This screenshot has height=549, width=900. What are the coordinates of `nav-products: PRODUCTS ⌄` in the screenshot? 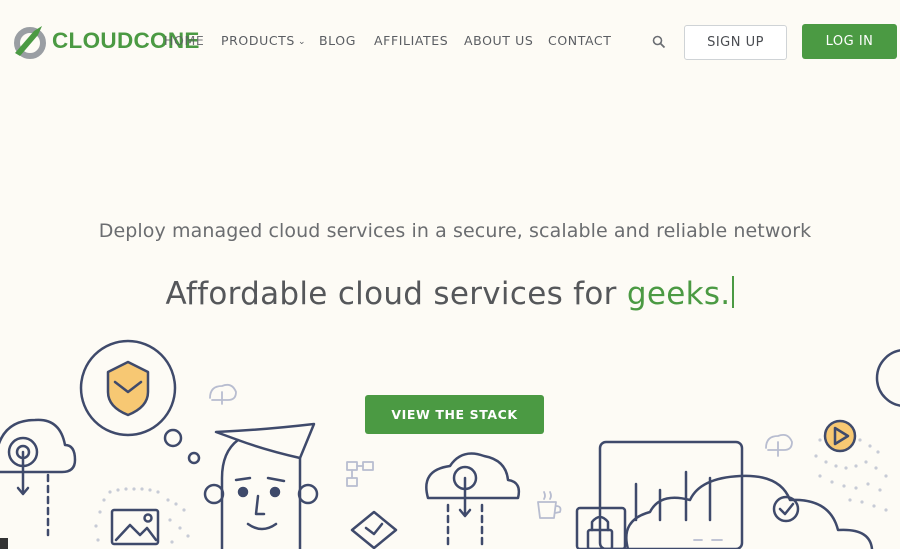 It's located at (263, 40).